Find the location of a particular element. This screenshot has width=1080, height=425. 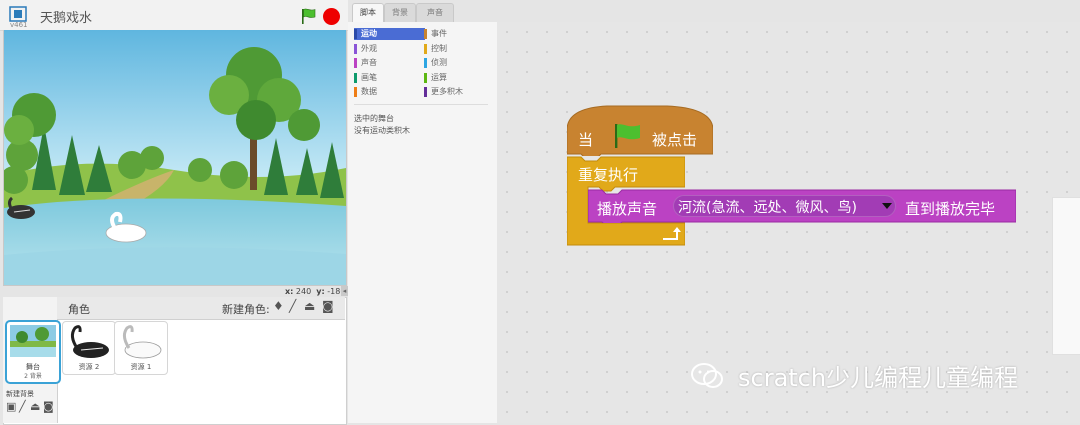

sprite-tile: 资源 2 is located at coordinates (89, 348).